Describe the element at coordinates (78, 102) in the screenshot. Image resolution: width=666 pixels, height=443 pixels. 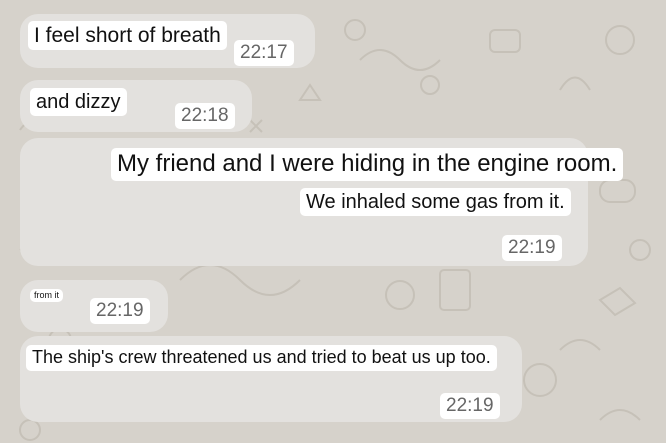
I see `message-text: and dizzy` at that location.